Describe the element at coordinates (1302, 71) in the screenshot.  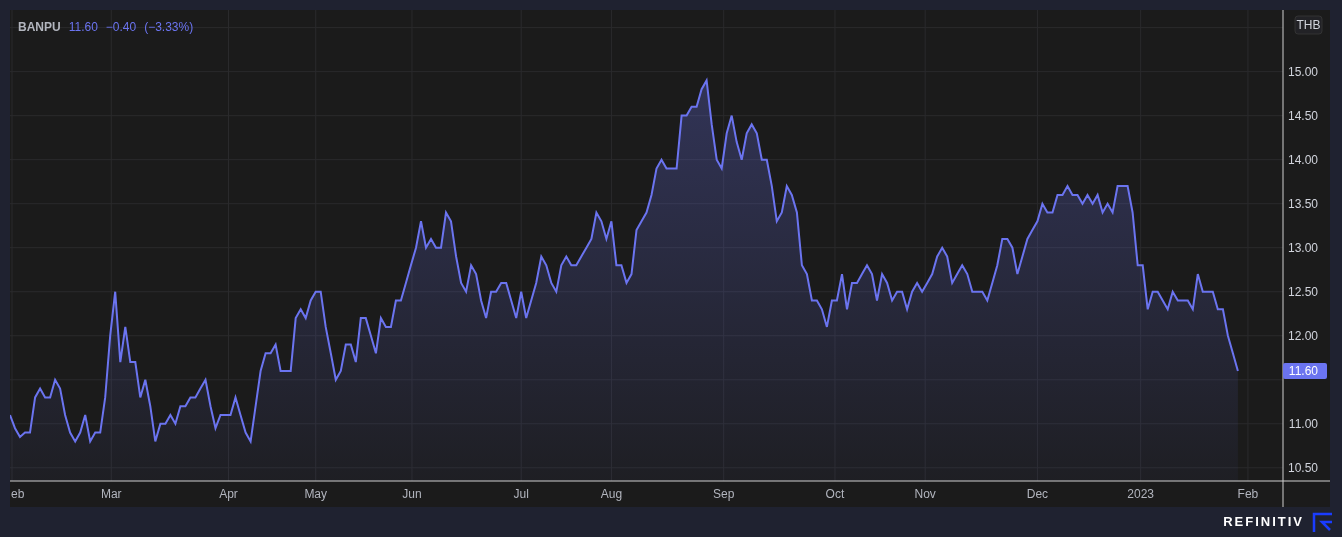
I see `axis-label: 15.00` at that location.